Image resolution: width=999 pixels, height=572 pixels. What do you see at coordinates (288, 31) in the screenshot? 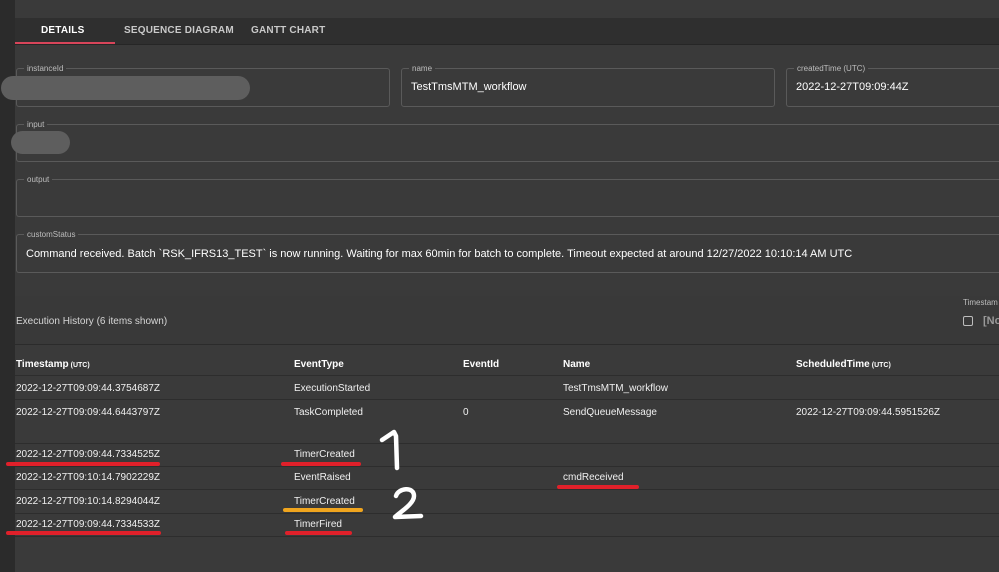
I see `tab-gantt-chart: GANTT CHART` at bounding box center [288, 31].